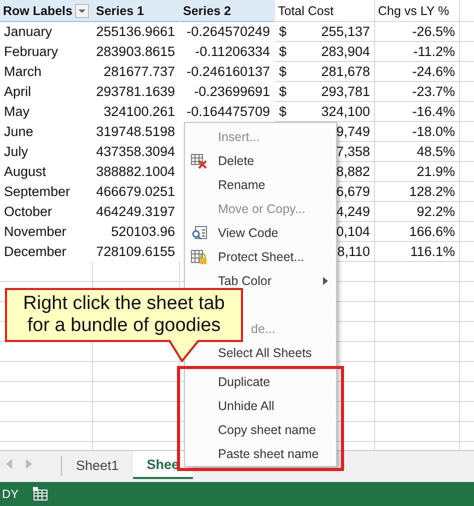 The image size is (474, 506). What do you see at coordinates (432, 191) in the screenshot?
I see `table-cell: 128.2%` at bounding box center [432, 191].